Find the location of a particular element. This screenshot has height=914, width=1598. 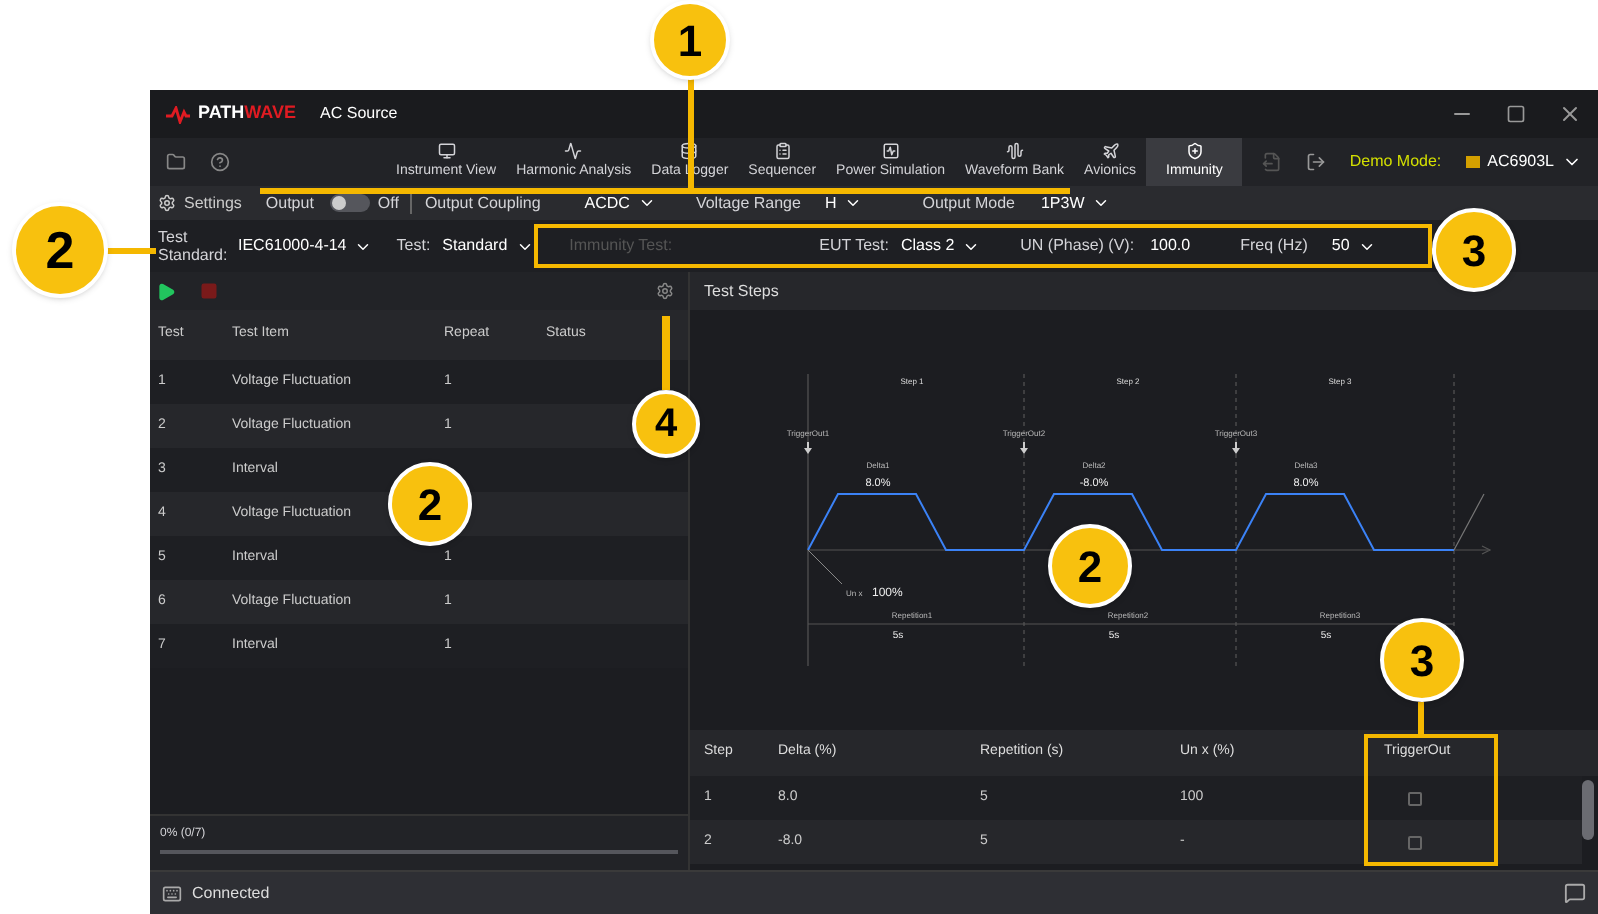

scrollbar is located at coordinates (1588, 810).